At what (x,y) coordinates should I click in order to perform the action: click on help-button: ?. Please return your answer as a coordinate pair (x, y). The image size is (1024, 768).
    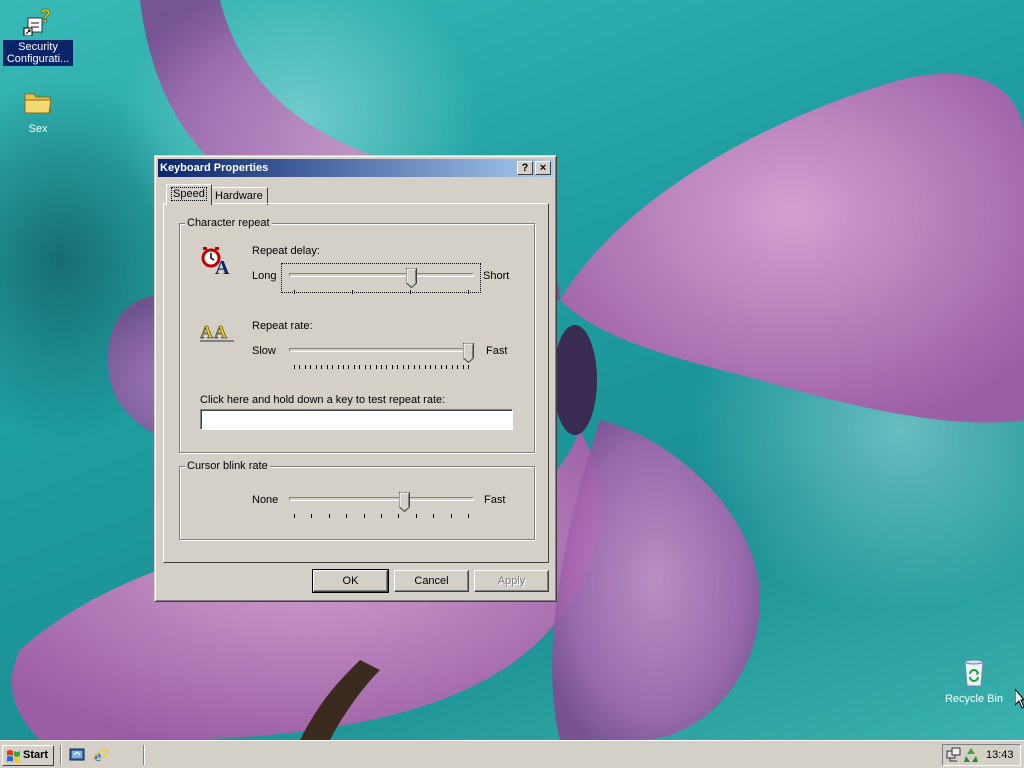
    Looking at the image, I should click on (525, 168).